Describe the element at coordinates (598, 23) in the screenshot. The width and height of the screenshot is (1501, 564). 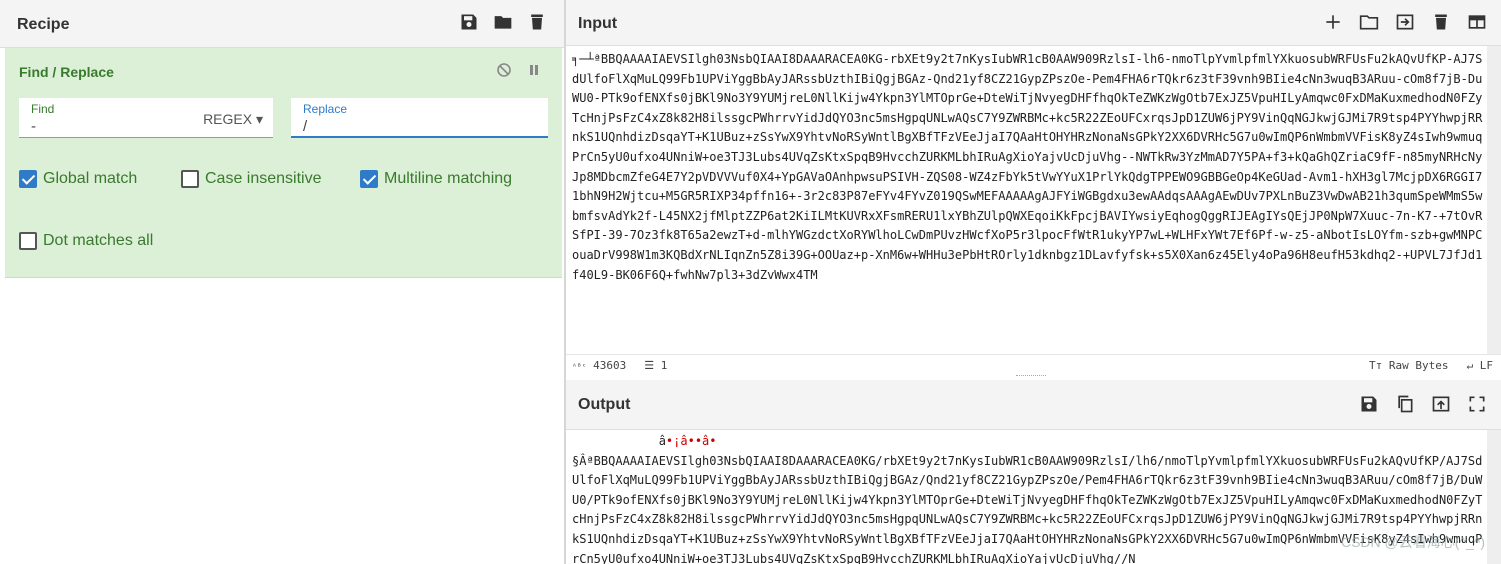
I see `input-title: Input` at that location.